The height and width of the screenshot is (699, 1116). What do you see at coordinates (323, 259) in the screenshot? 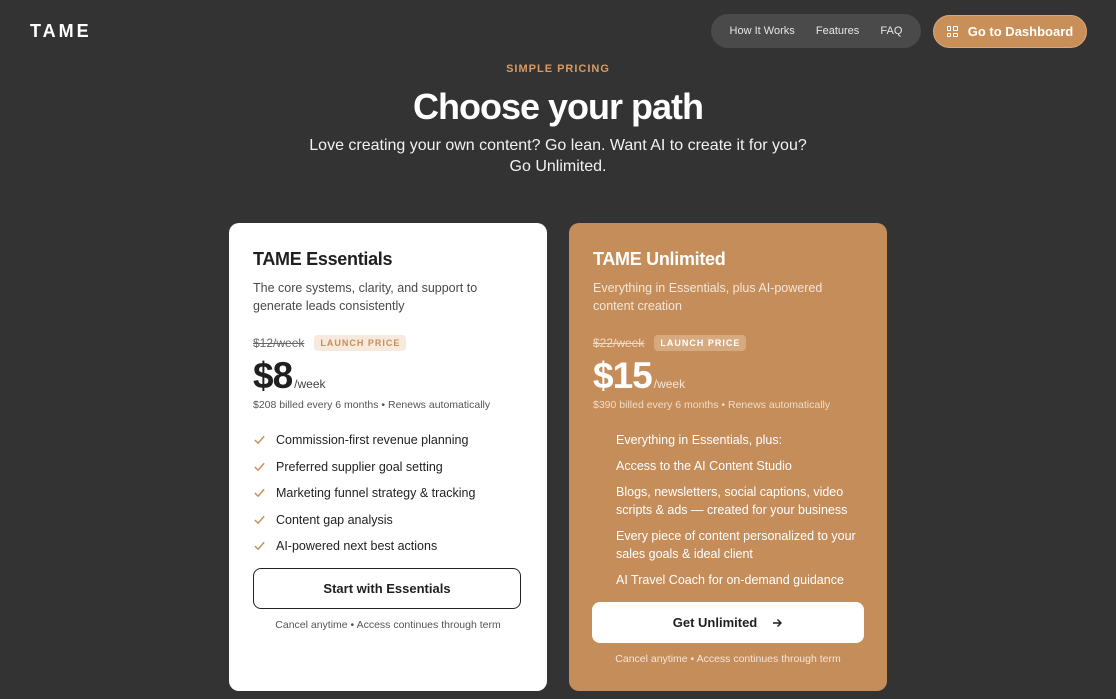
I see `plan-name: TAME Essentials` at bounding box center [323, 259].